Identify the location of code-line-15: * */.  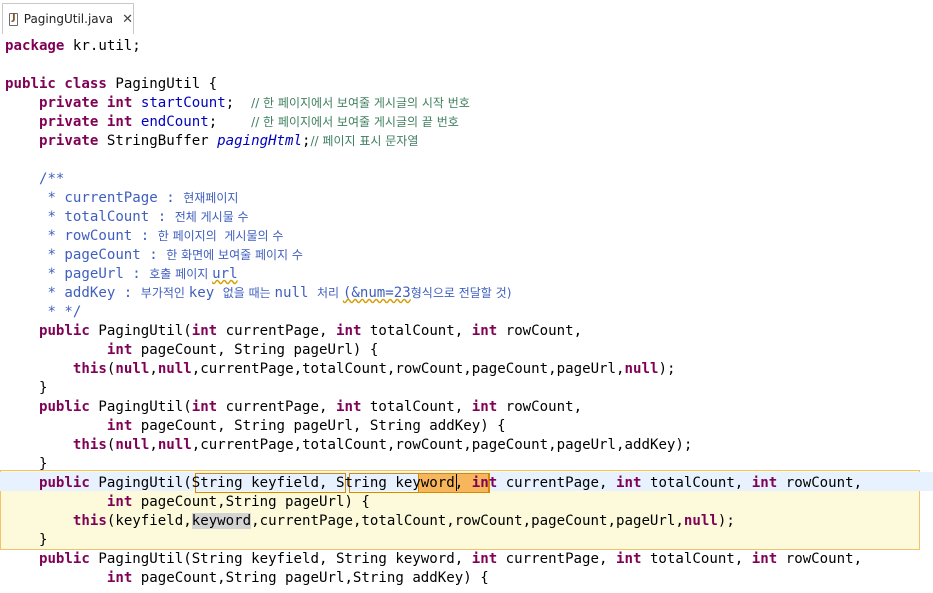
(60, 312).